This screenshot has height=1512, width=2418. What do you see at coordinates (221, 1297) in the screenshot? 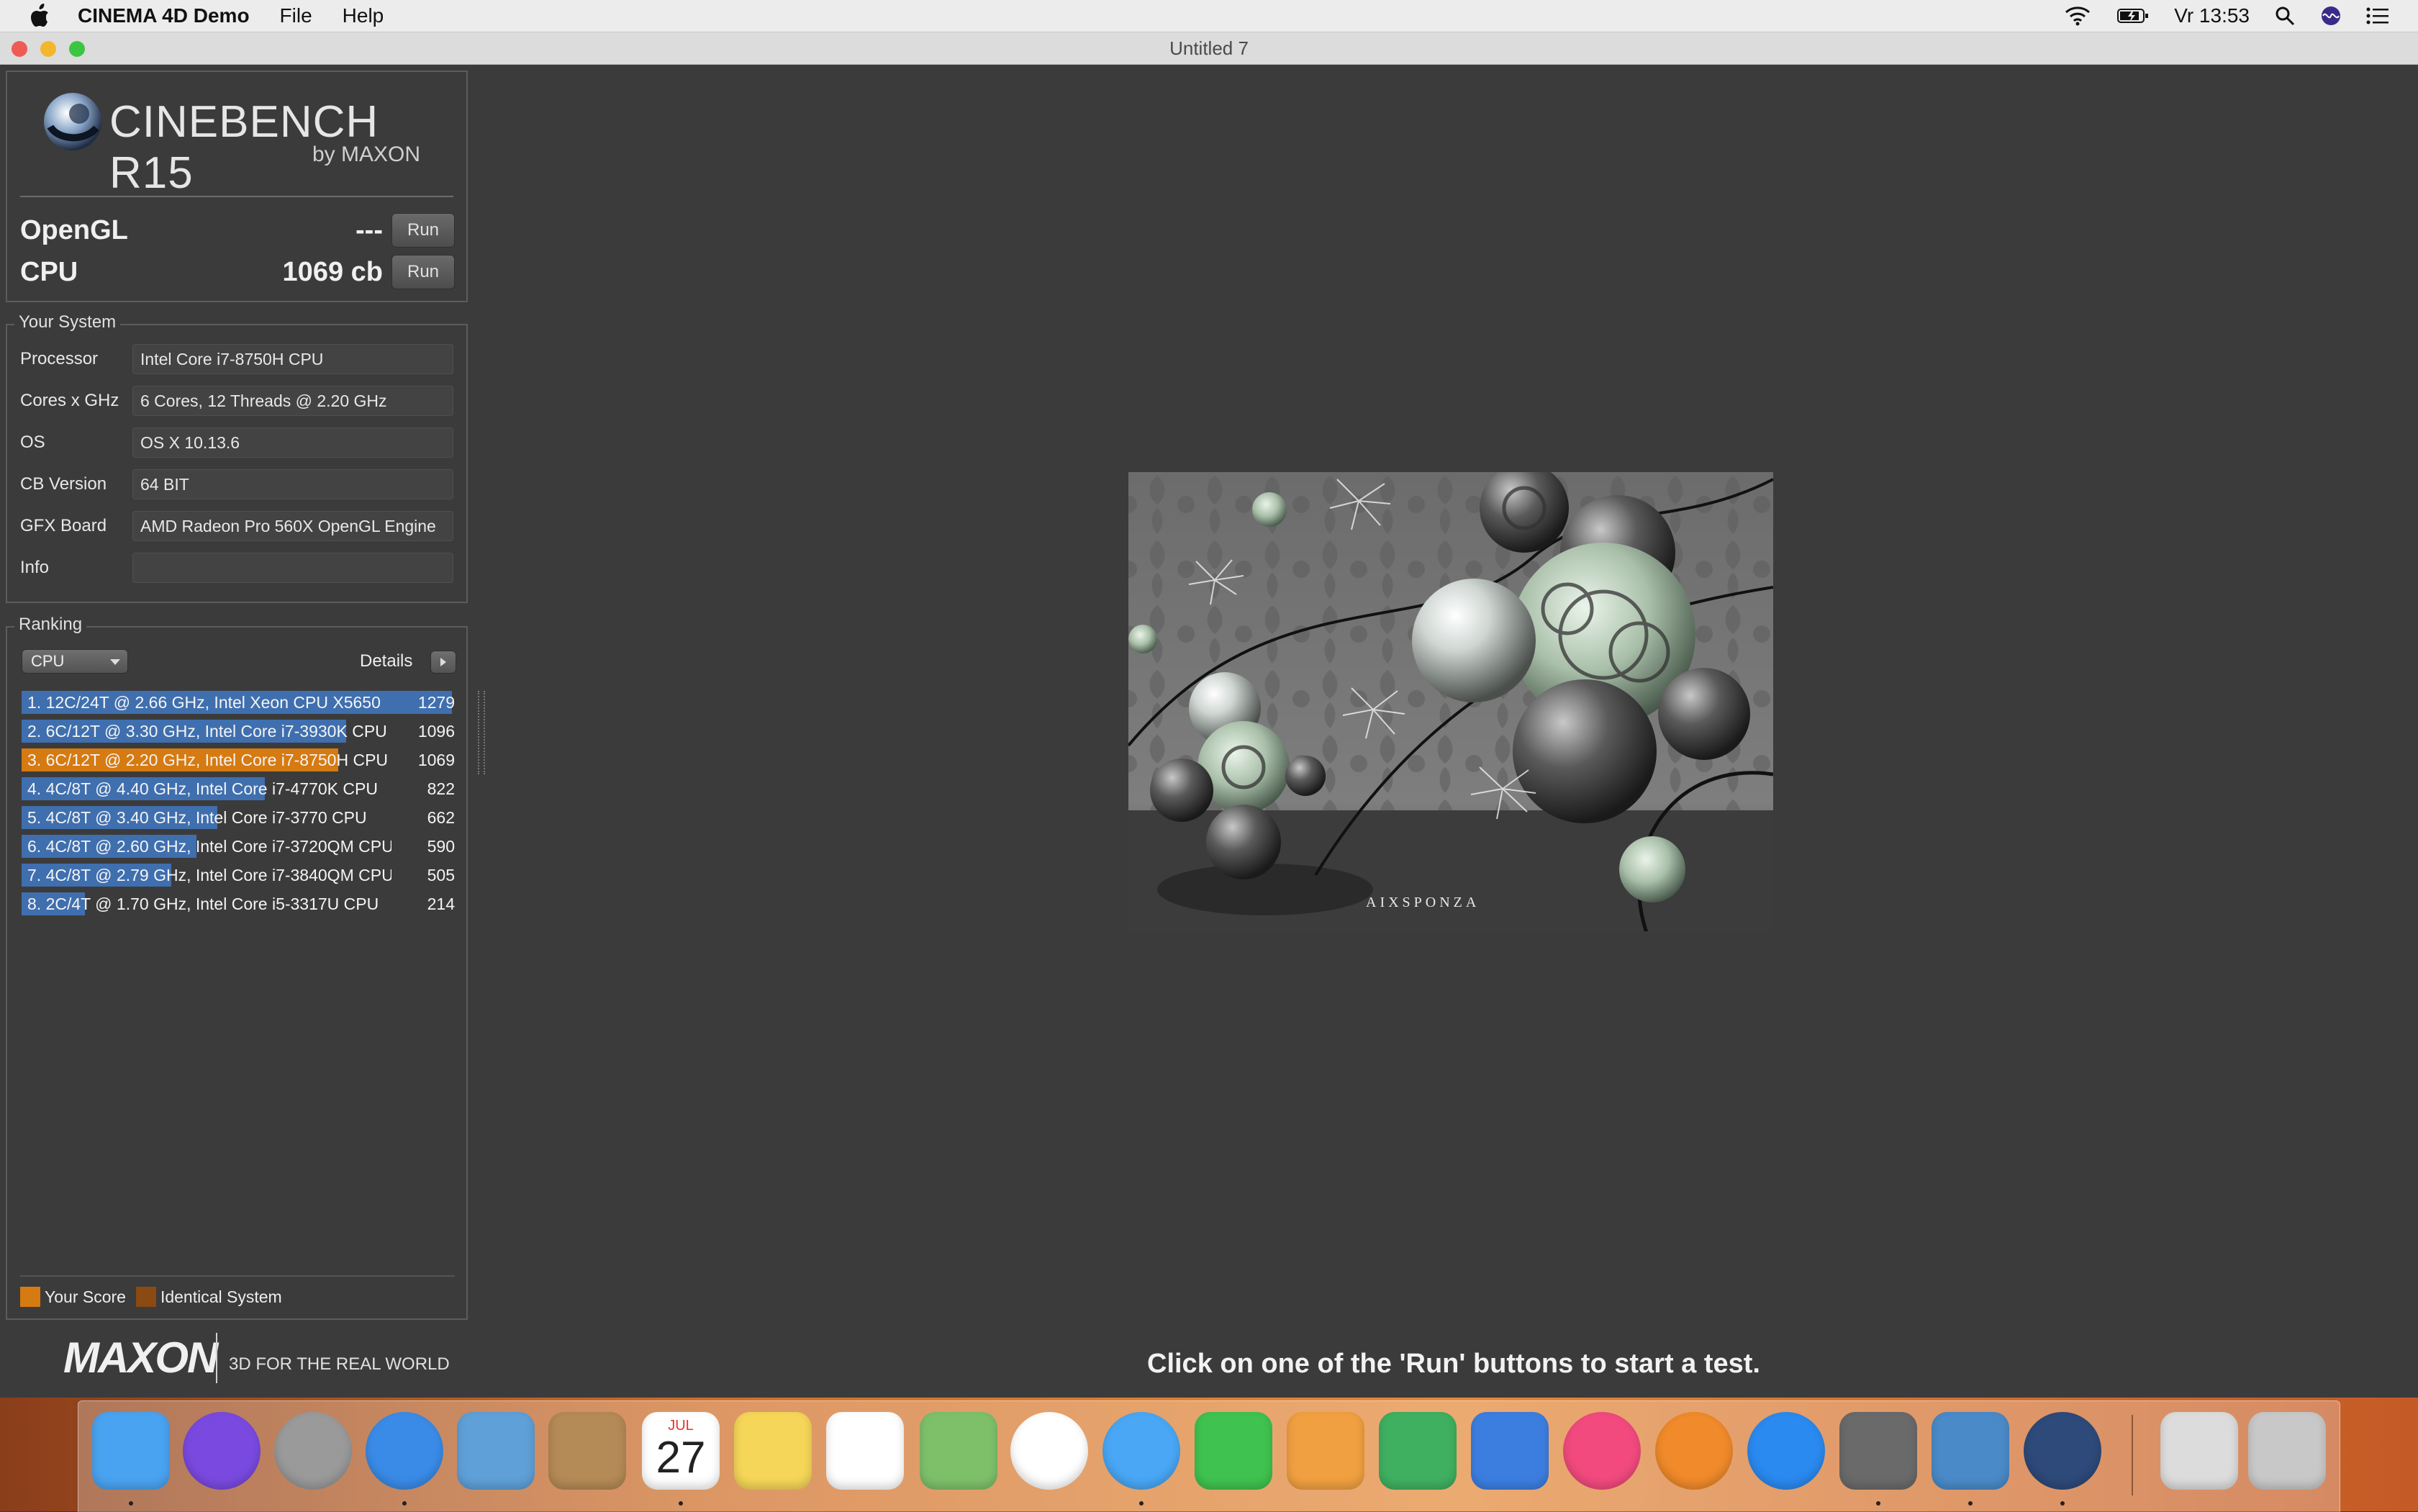
I see `identical-system-legend: Identical System` at bounding box center [221, 1297].